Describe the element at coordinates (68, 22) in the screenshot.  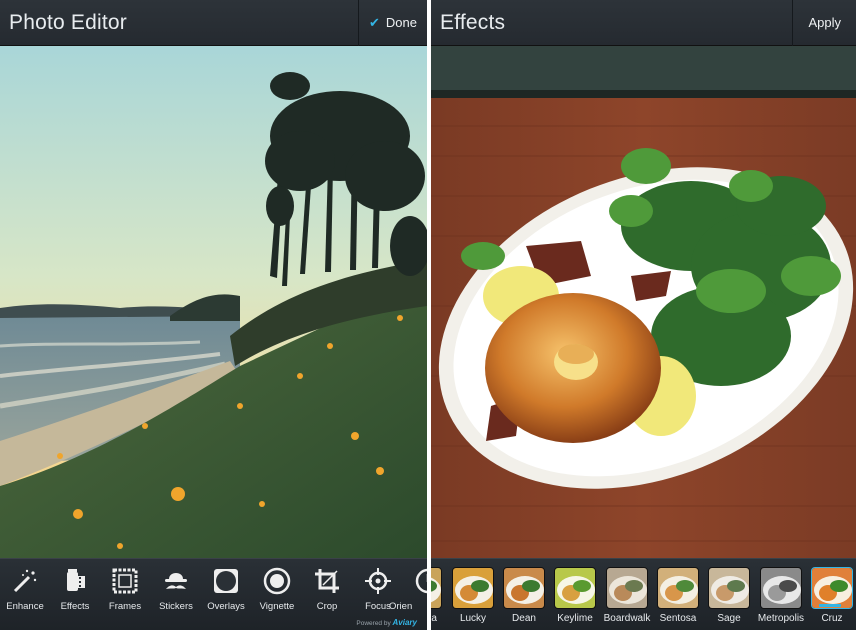
I see `screen-title: Photo Editor` at that location.